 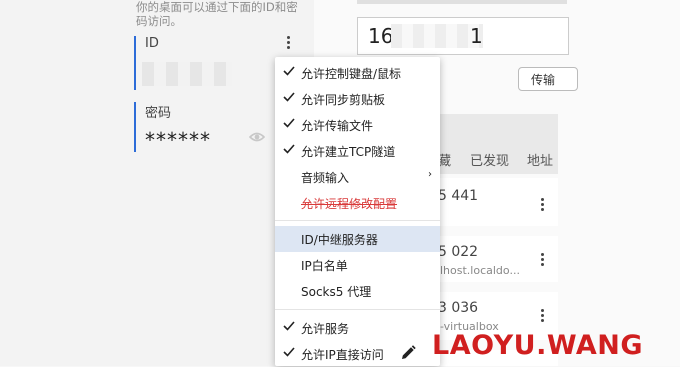 I want to click on peer-id: 5 022, so click(x=458, y=252).